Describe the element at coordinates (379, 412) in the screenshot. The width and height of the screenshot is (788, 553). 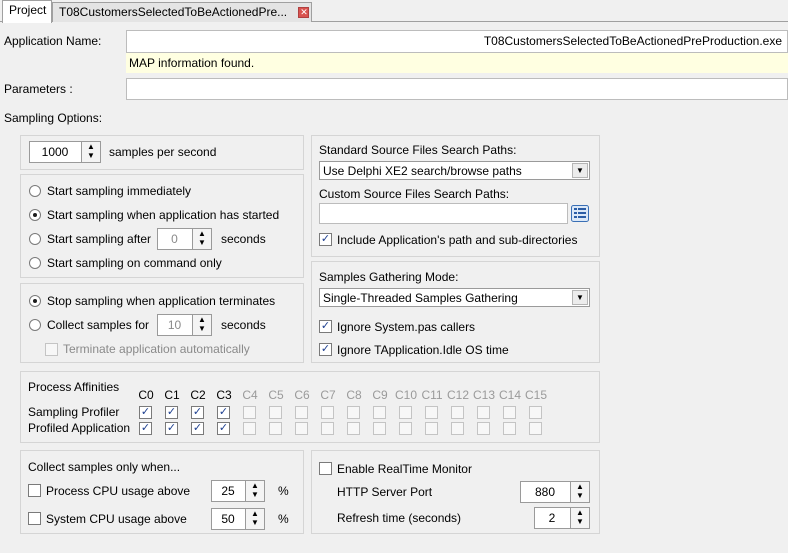
I see `profiler-affinity-c9-checkbox` at that location.